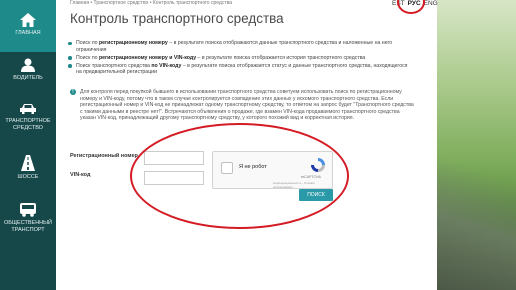 The width and height of the screenshot is (516, 290). I want to click on user-icon, so click(28, 65).